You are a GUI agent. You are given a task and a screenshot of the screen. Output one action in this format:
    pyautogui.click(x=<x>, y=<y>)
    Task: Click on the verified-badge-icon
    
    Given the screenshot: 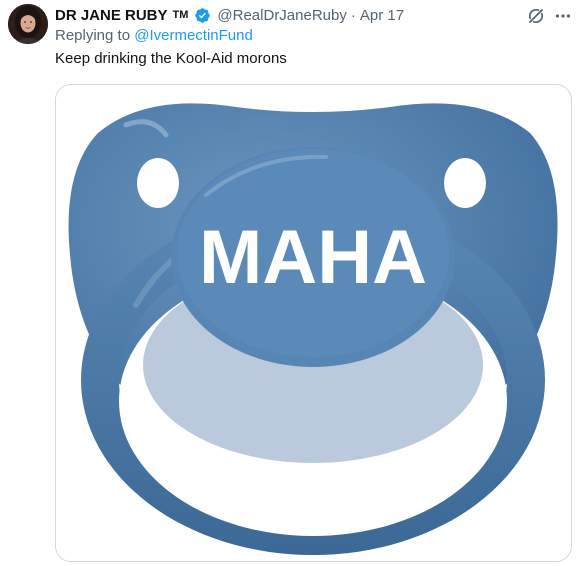 What is the action you would take?
    pyautogui.click(x=202, y=15)
    